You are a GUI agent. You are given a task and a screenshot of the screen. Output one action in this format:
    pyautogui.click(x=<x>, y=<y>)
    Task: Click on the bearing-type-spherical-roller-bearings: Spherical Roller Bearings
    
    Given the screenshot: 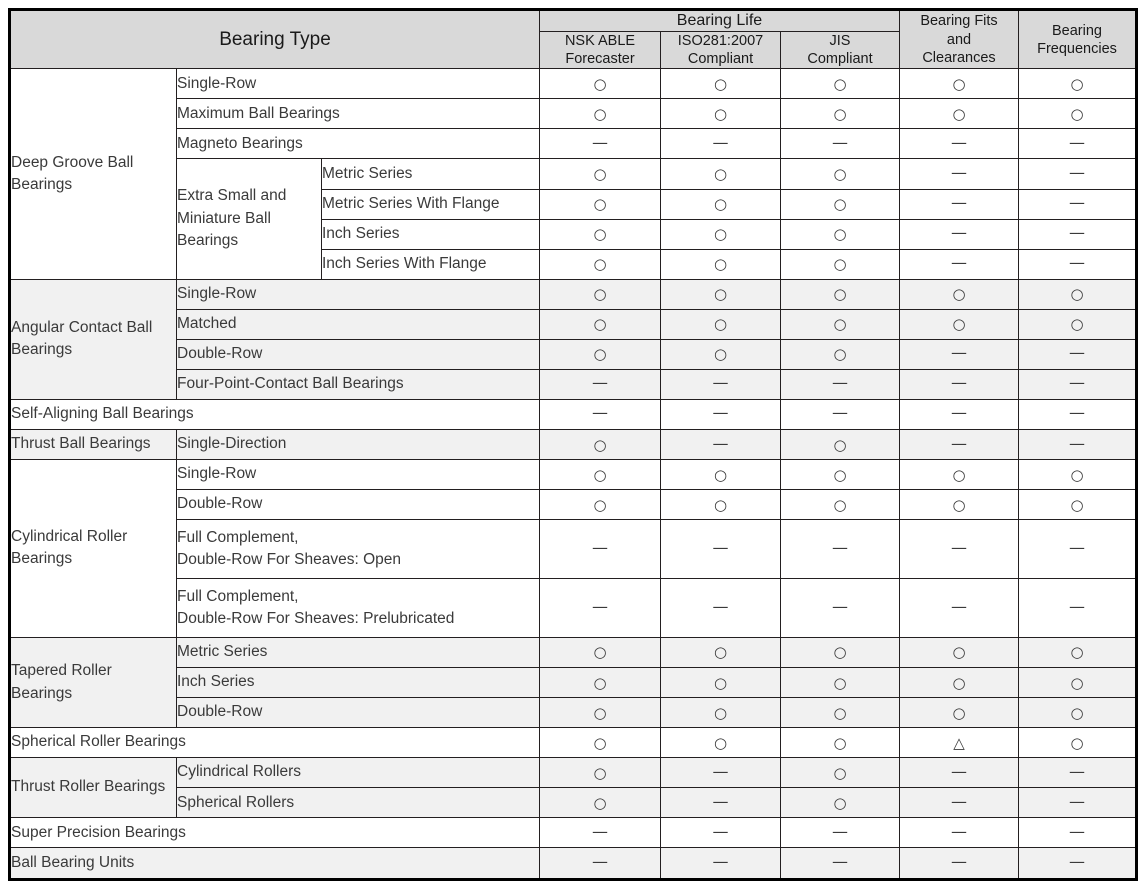 What is the action you would take?
    pyautogui.click(x=274, y=743)
    